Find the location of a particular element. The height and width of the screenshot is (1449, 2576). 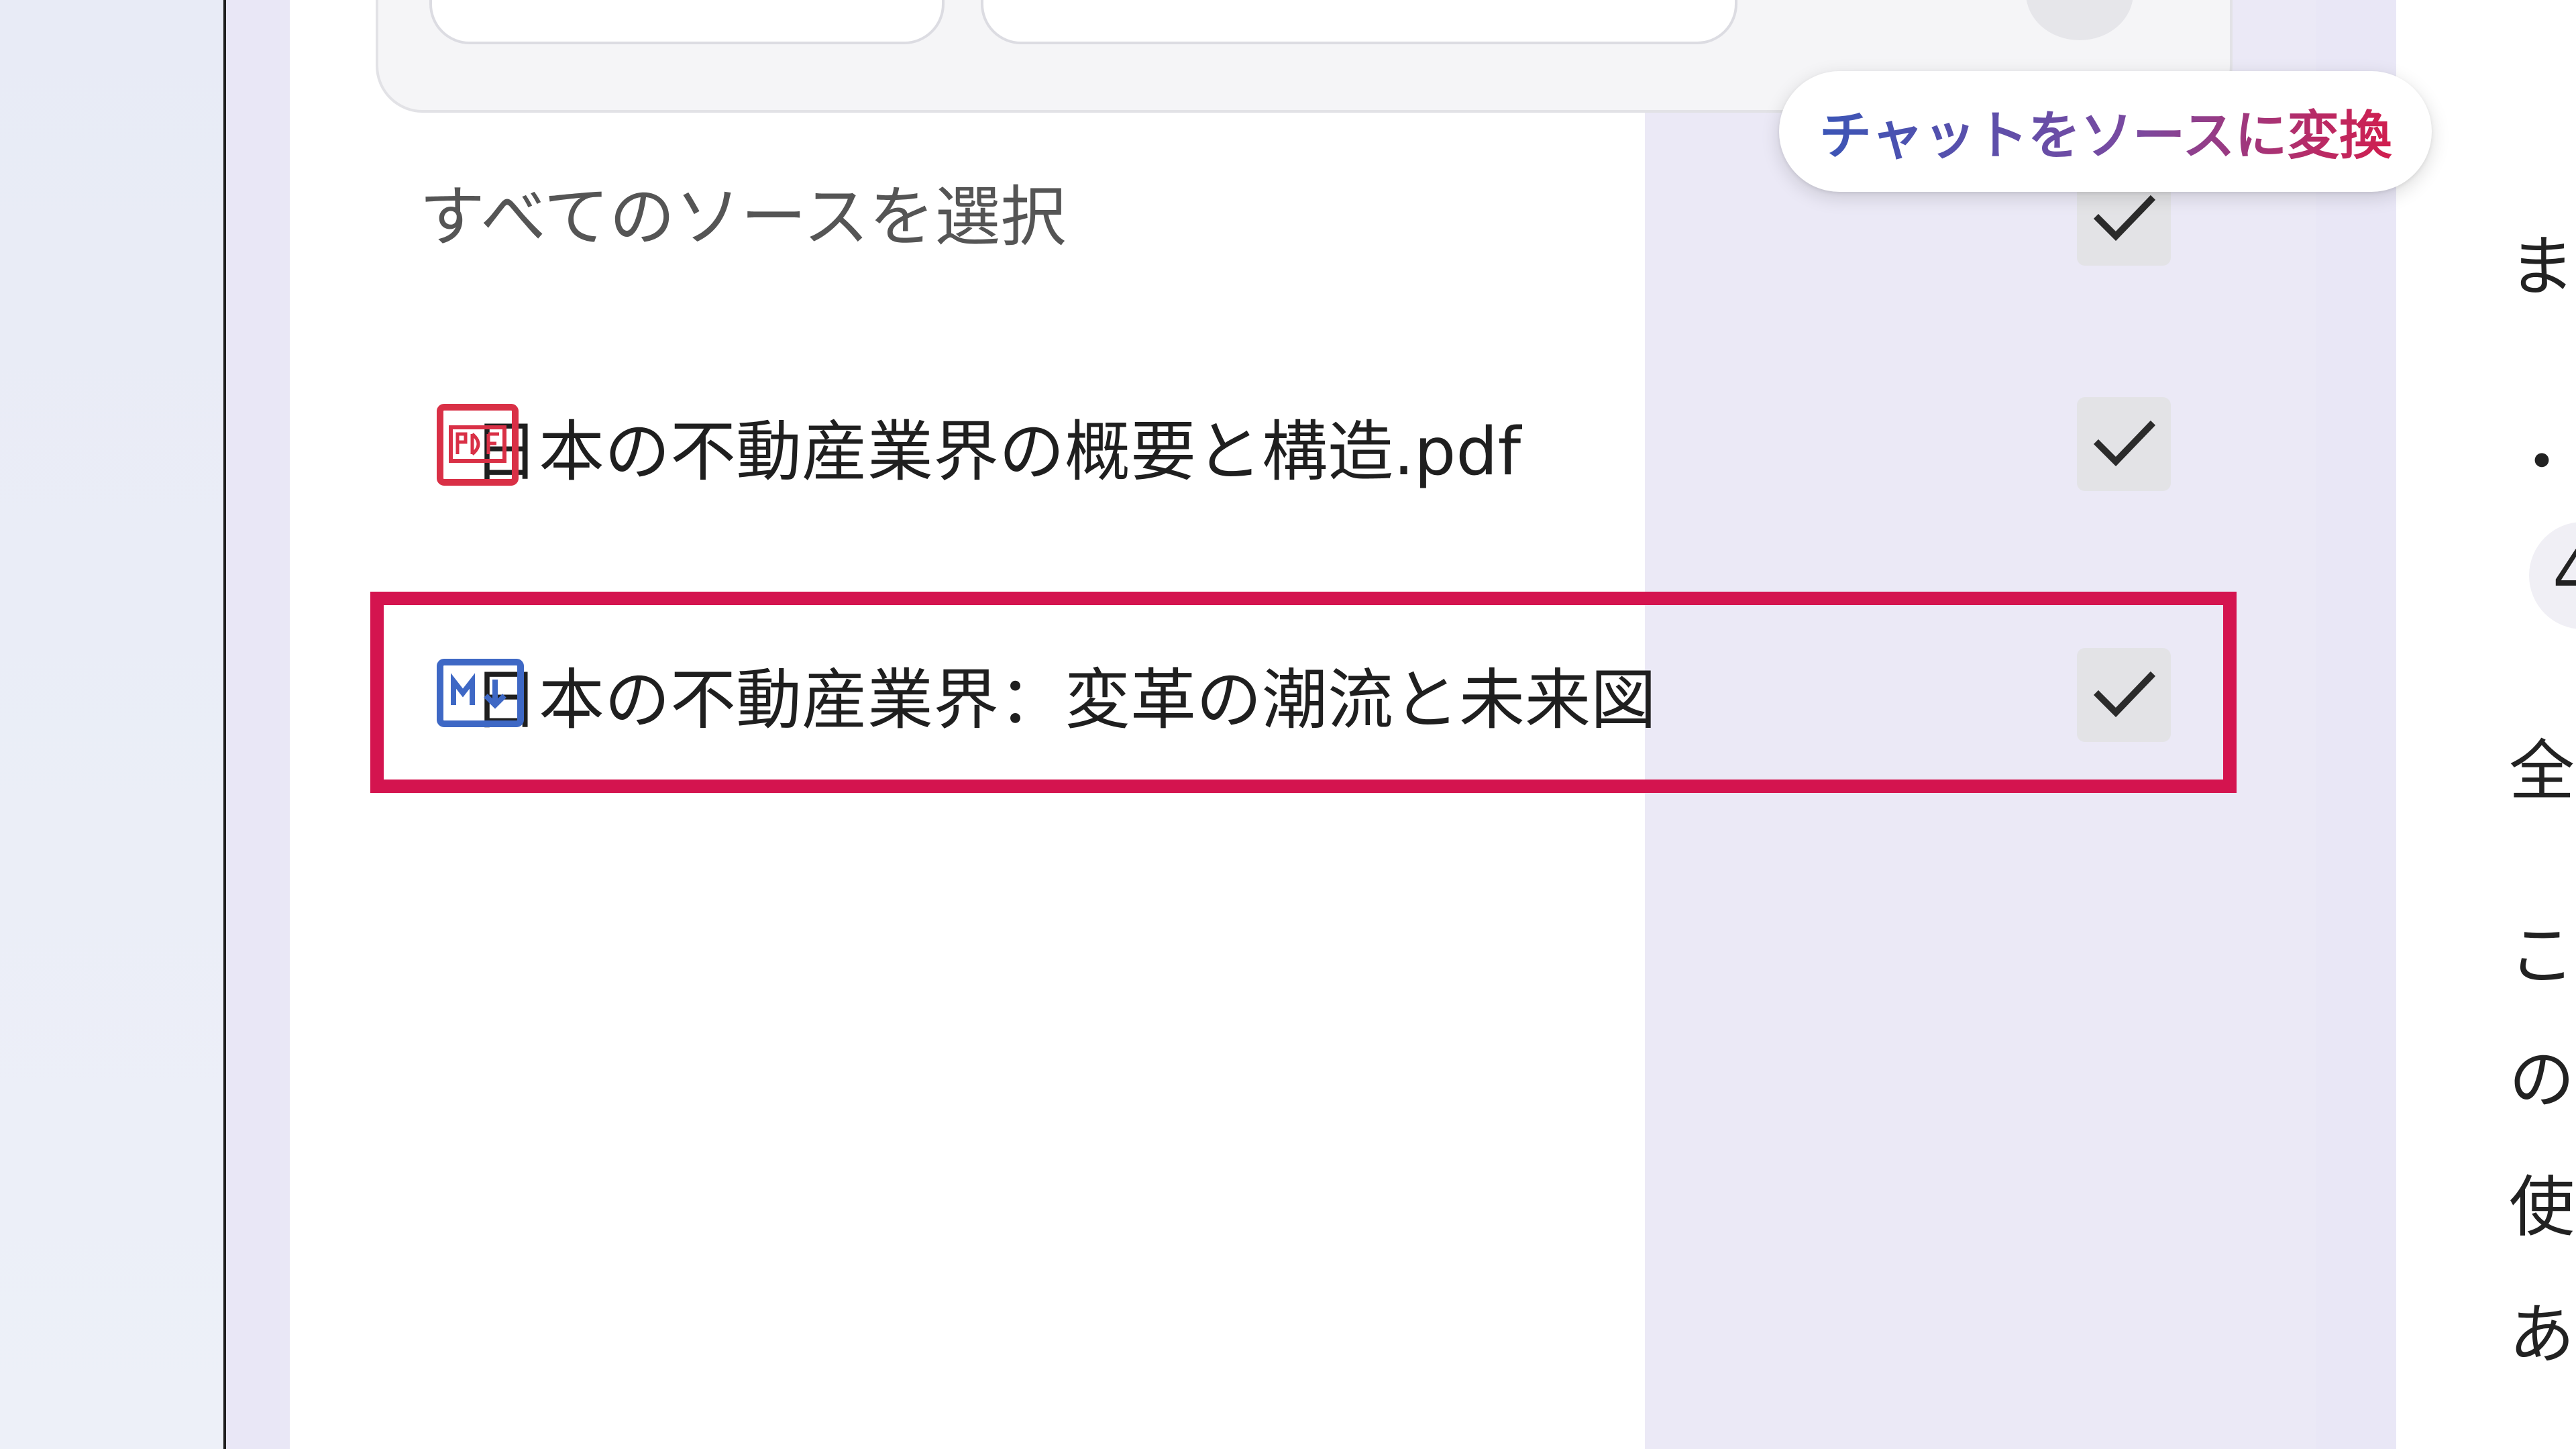

chat-text-fragment: 4 is located at coordinates (2564, 575).